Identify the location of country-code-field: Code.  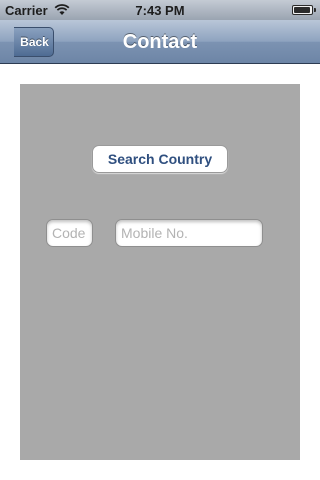
(69, 233).